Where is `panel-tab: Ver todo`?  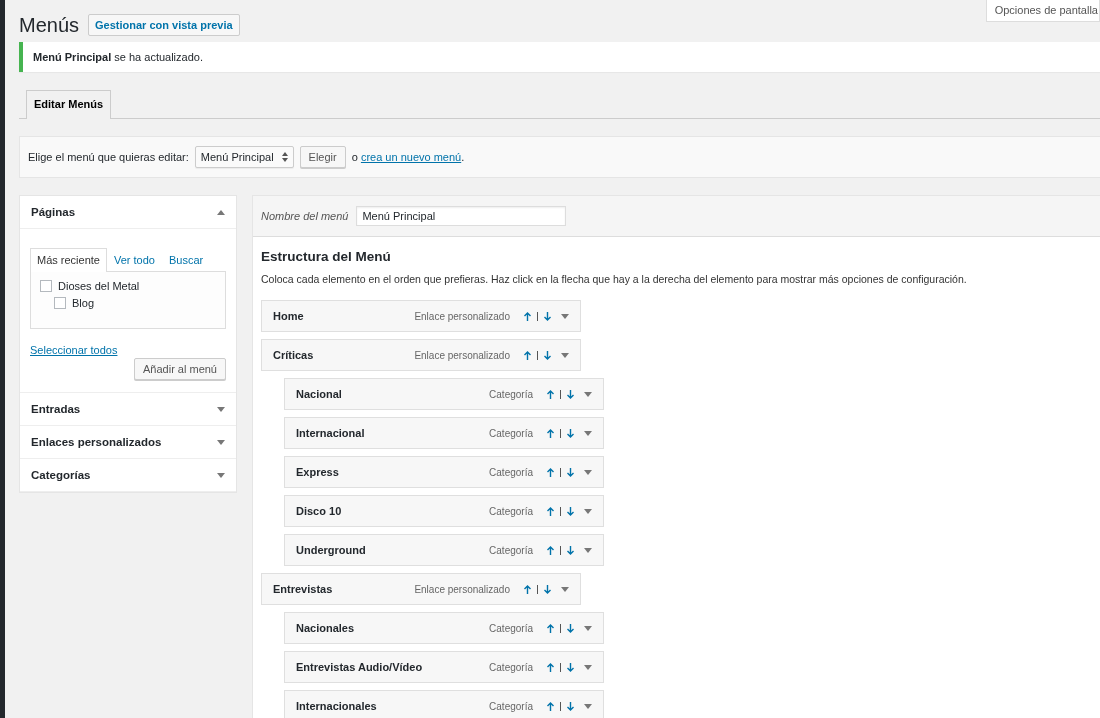 panel-tab: Ver todo is located at coordinates (134, 259).